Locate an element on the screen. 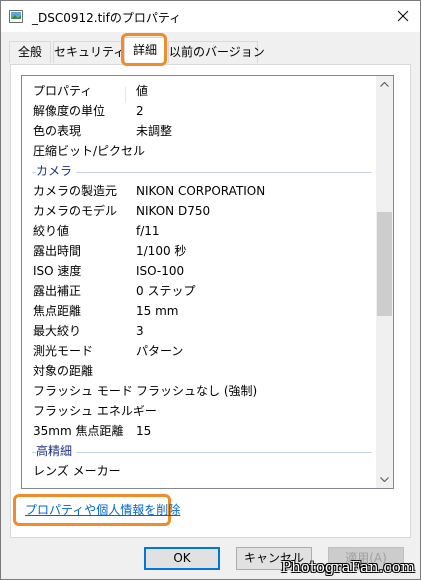  section-advanced-photo: 高精細 is located at coordinates (200, 451).